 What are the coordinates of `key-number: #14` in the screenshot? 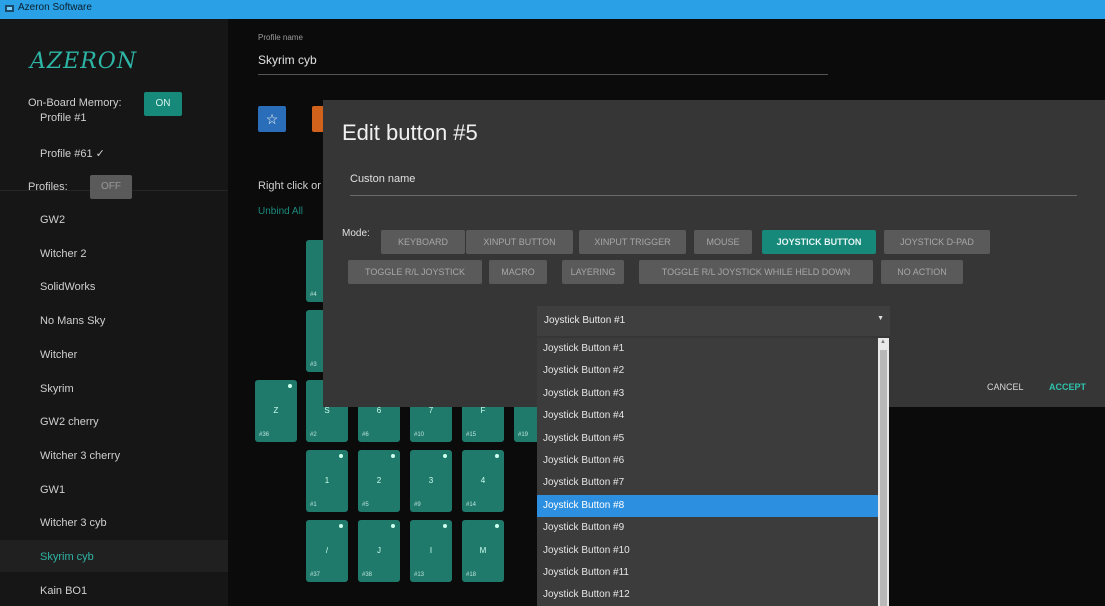 It's located at (471, 505).